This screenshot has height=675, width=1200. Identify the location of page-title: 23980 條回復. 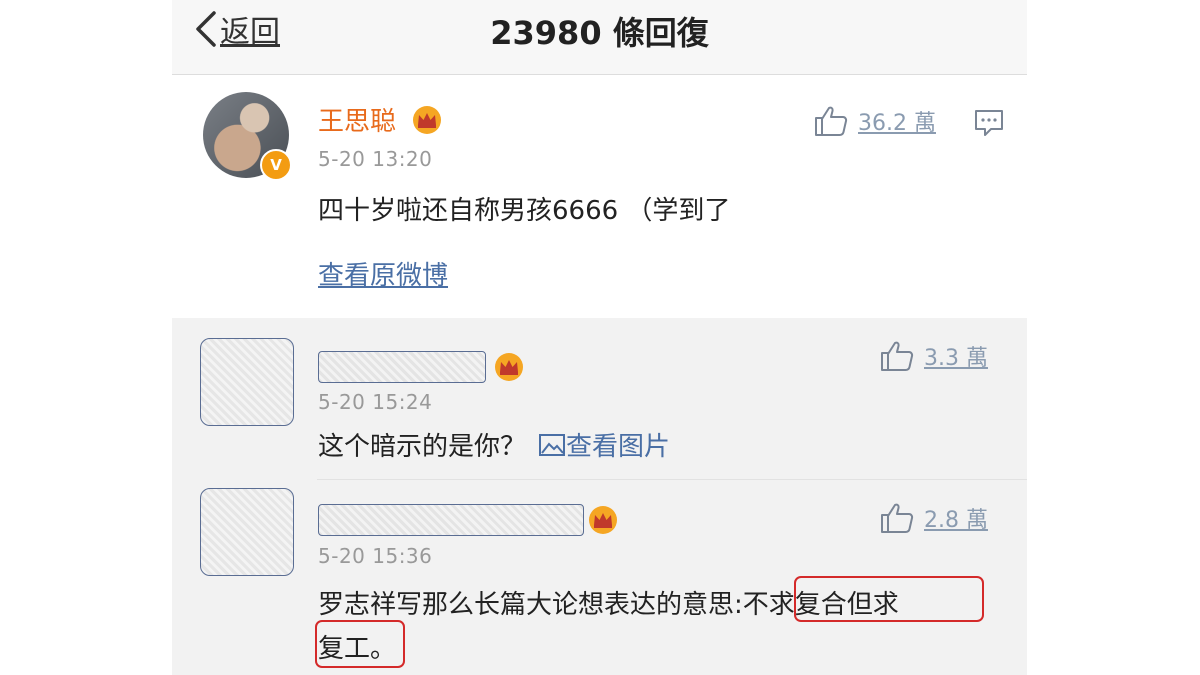
(599, 33).